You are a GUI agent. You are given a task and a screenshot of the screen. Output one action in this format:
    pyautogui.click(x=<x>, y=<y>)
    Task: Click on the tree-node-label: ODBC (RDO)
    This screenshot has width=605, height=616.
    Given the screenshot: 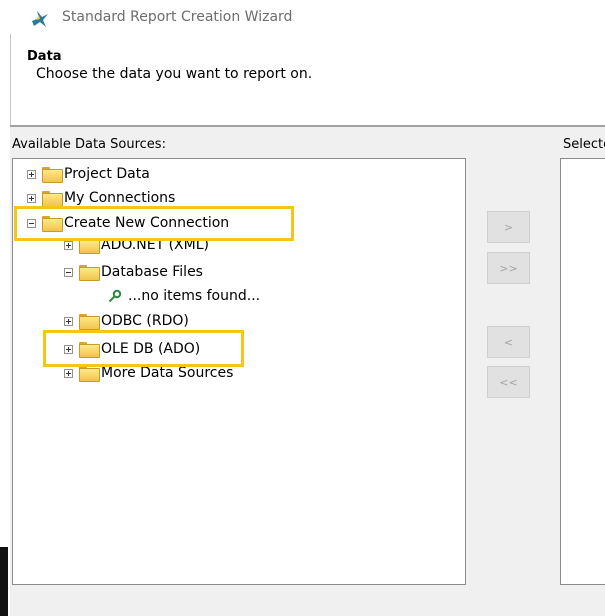 What is the action you would take?
    pyautogui.click(x=145, y=321)
    